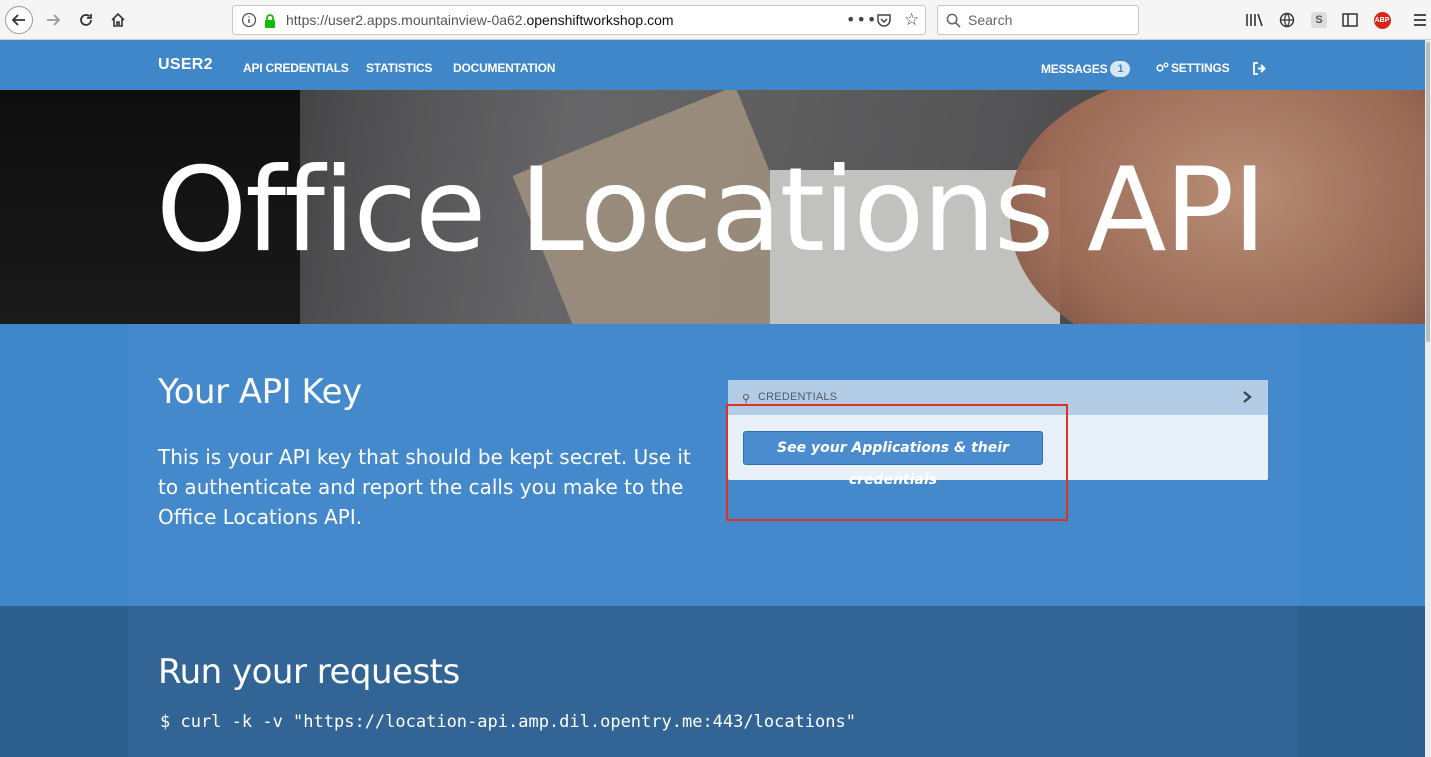 This screenshot has width=1431, height=757. What do you see at coordinates (1420, 20) in the screenshot?
I see `menu-icon` at bounding box center [1420, 20].